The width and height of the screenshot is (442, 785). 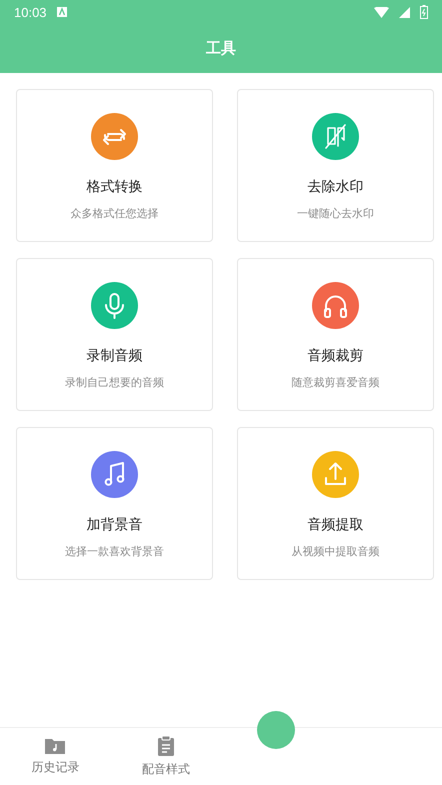 What do you see at coordinates (335, 213) in the screenshot?
I see `tool-description: 一键随心去水印` at bounding box center [335, 213].